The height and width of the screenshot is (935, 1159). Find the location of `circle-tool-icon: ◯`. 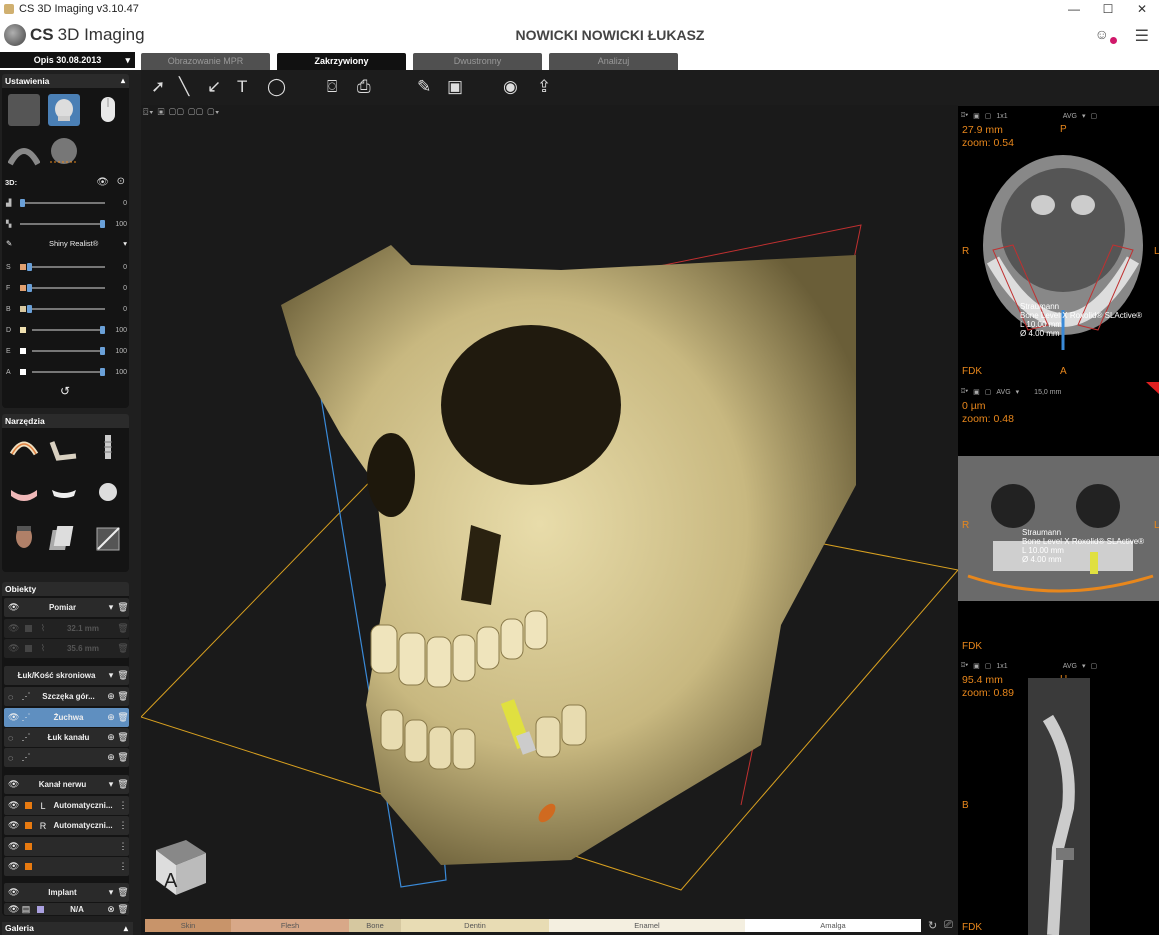

circle-tool-icon: ◯ is located at coordinates (276, 87).